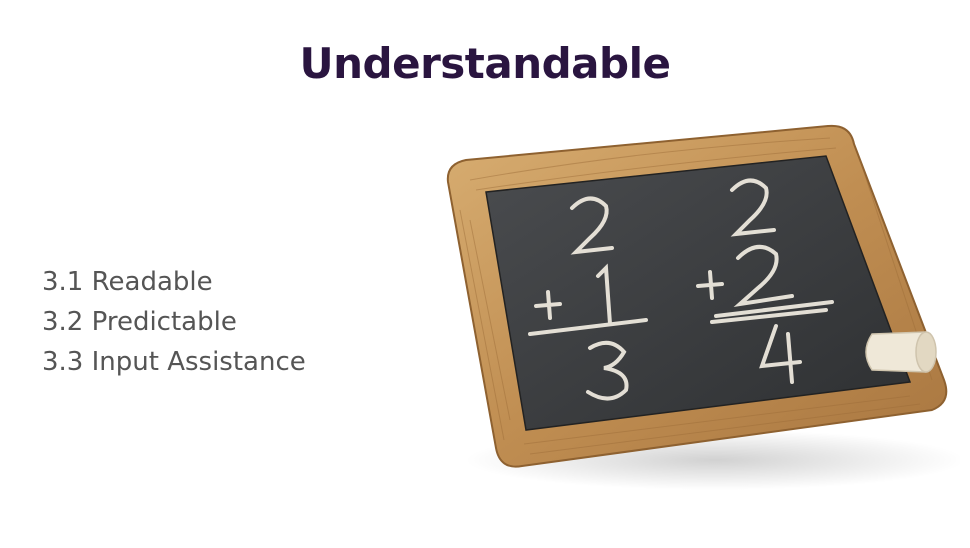 This screenshot has height=548, width=970. Describe the element at coordinates (485, 64) in the screenshot. I see `slide-title: Understandable` at that location.